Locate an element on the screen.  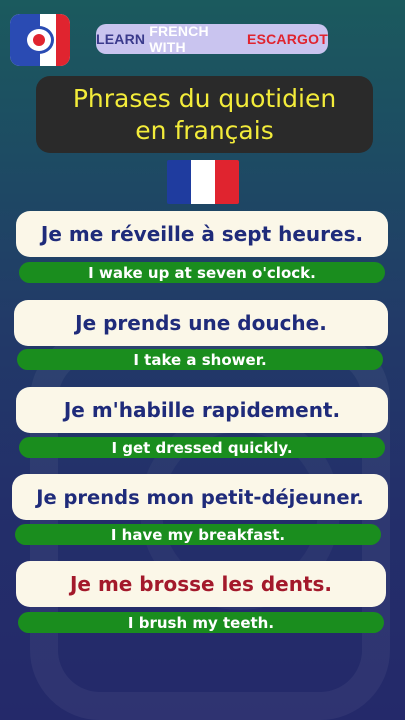
phrase-card-3: Je m'habille rapidement. is located at coordinates (202, 410).